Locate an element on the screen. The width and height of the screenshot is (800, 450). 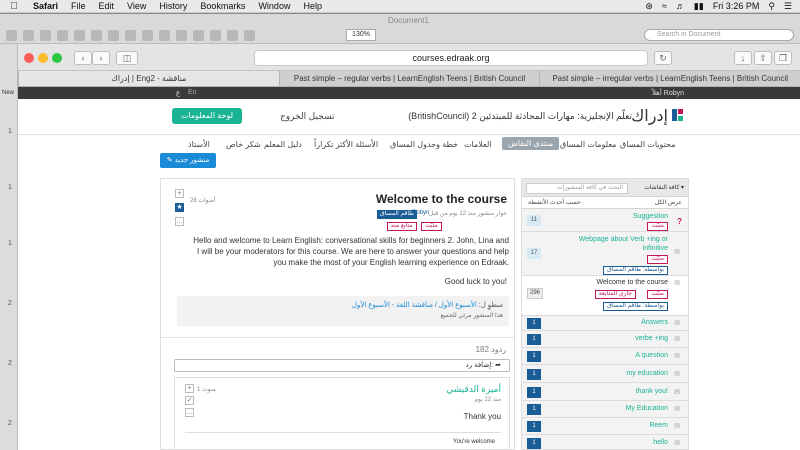
share-icon: ⇧ is located at coordinates (763, 58).